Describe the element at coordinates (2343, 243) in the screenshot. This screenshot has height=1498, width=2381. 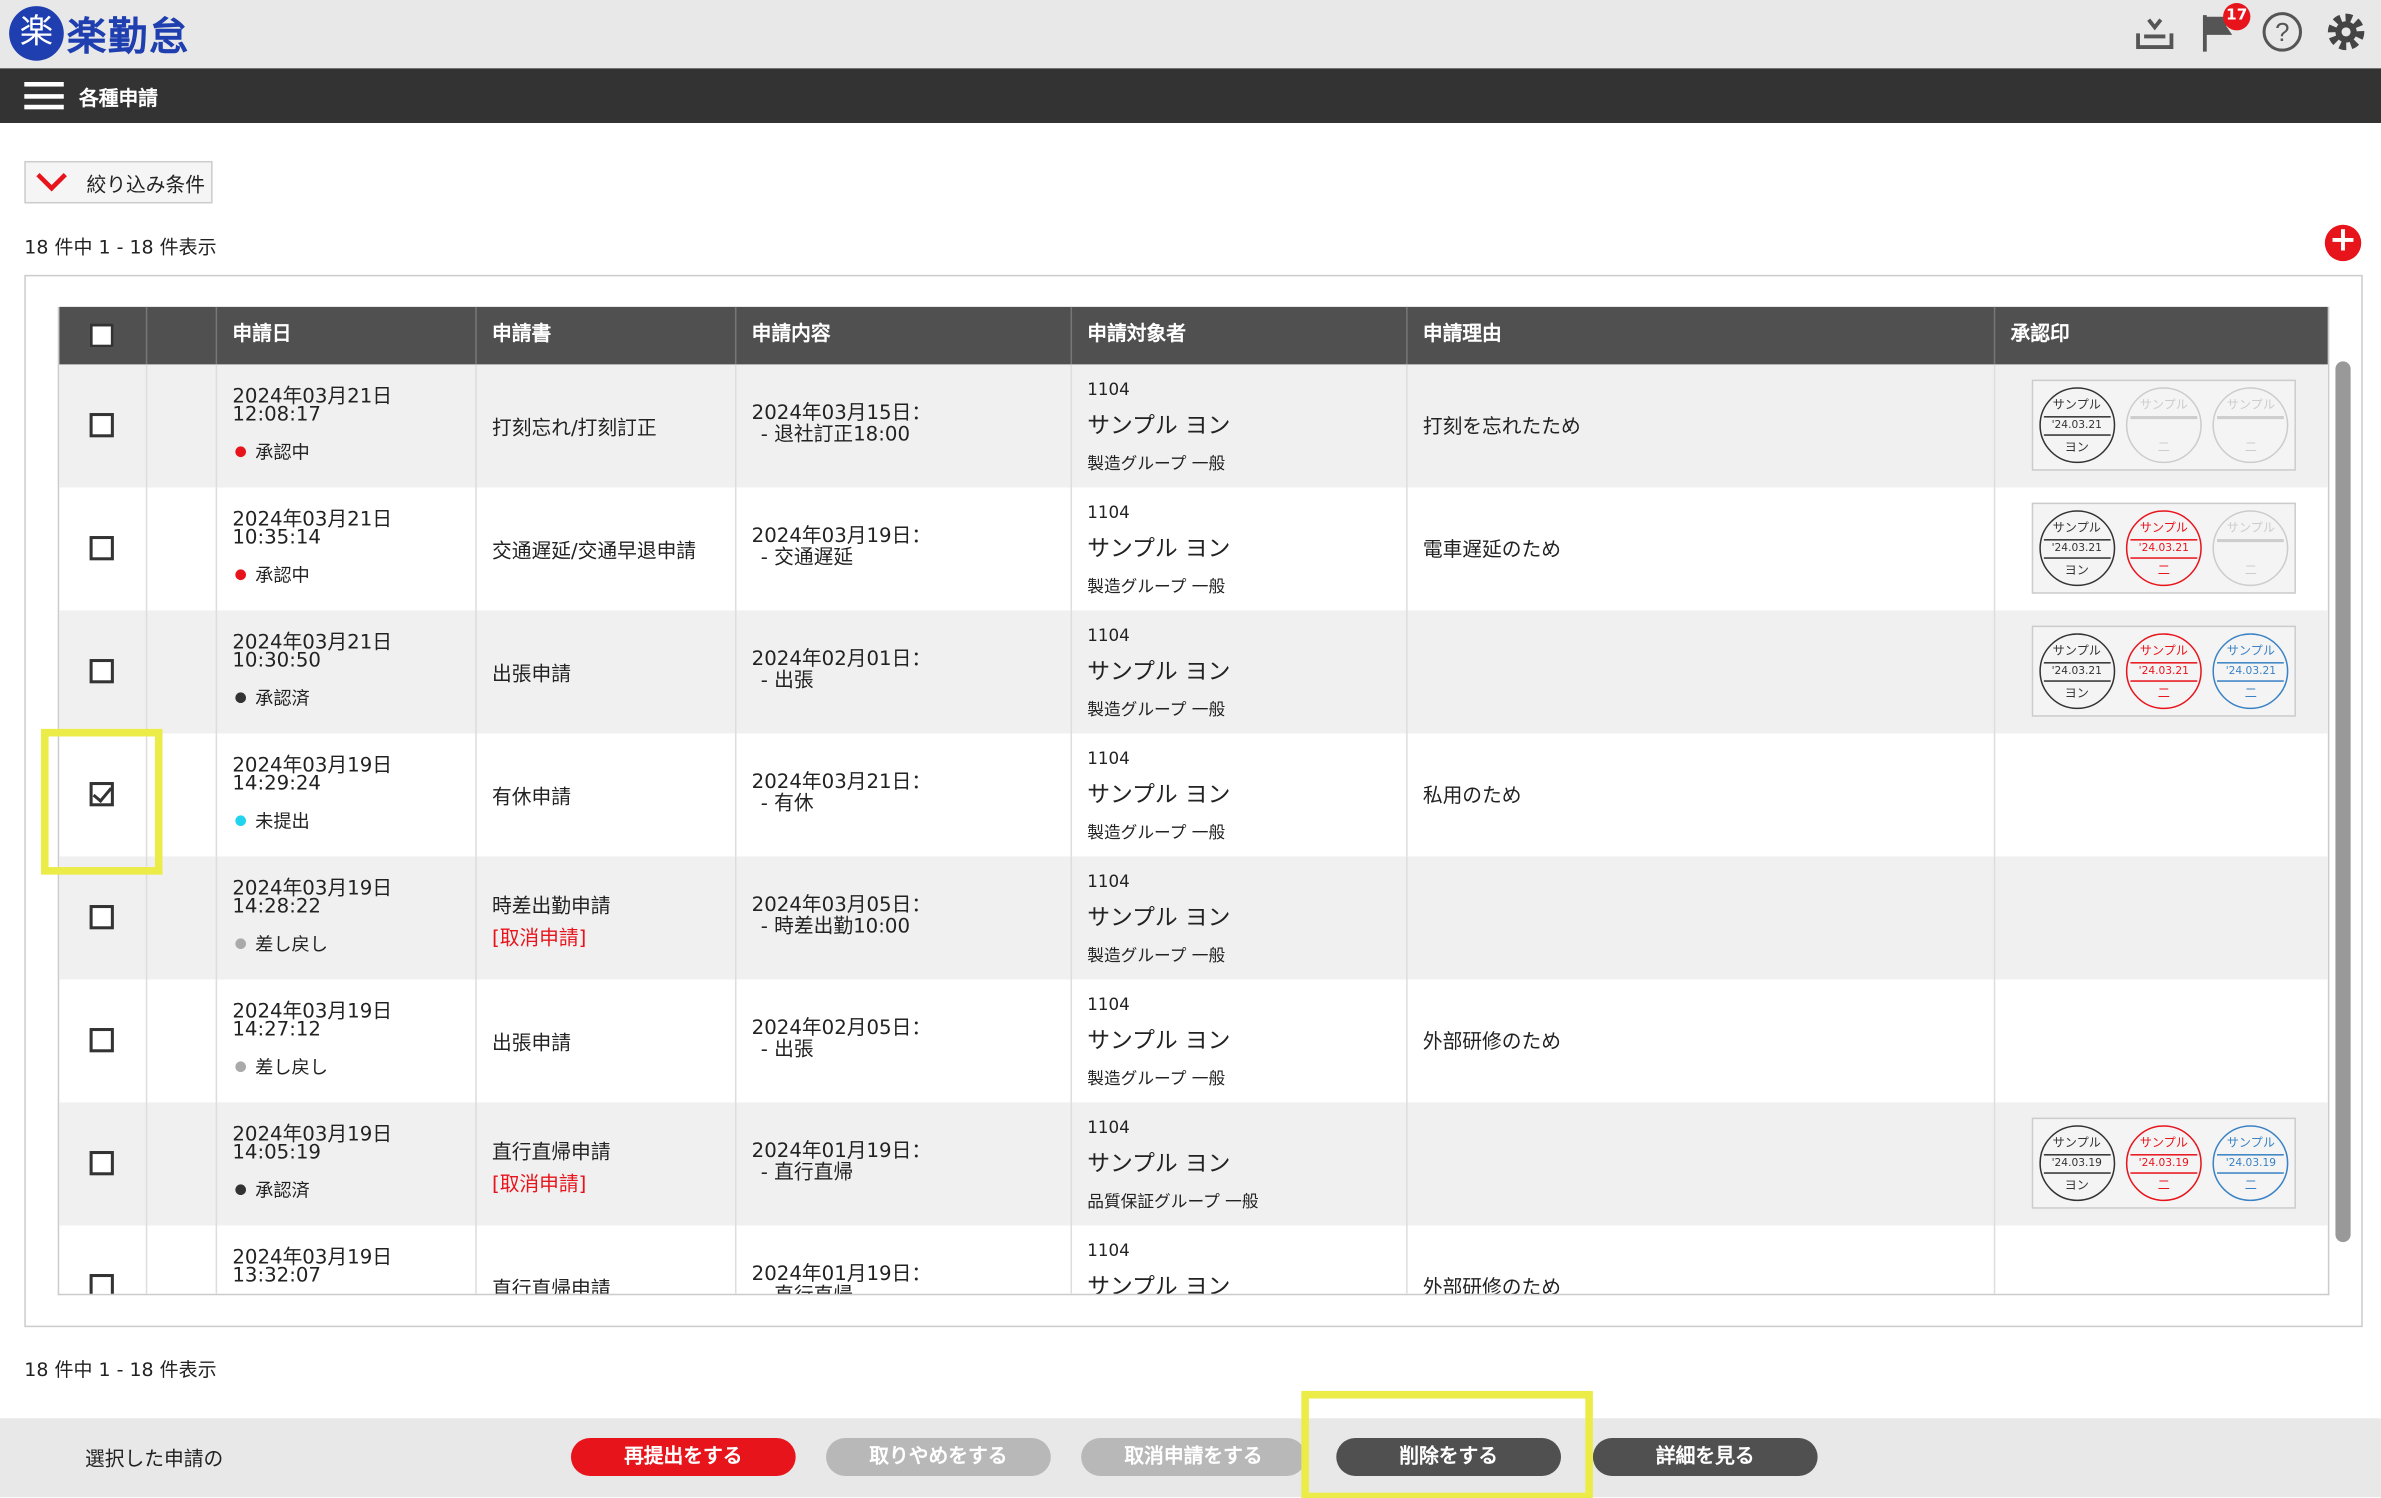
I see `add-icon: +` at that location.